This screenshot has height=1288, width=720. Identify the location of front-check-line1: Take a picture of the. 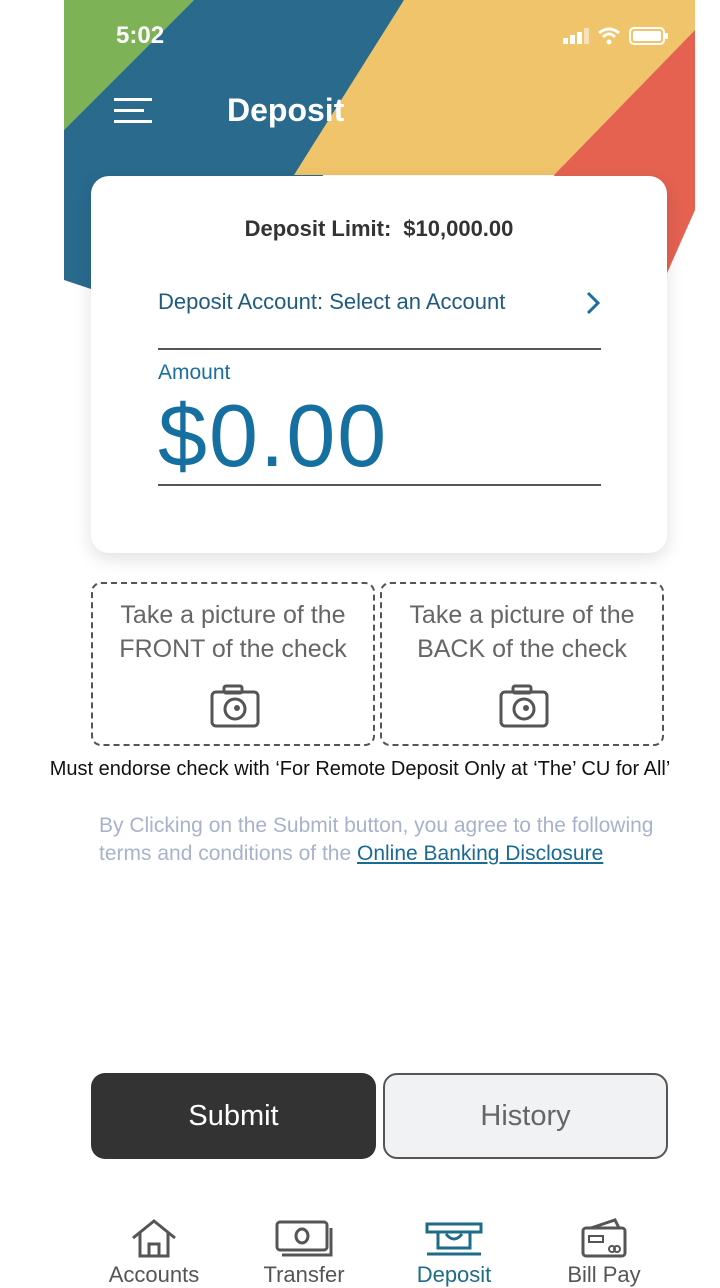
(233, 615).